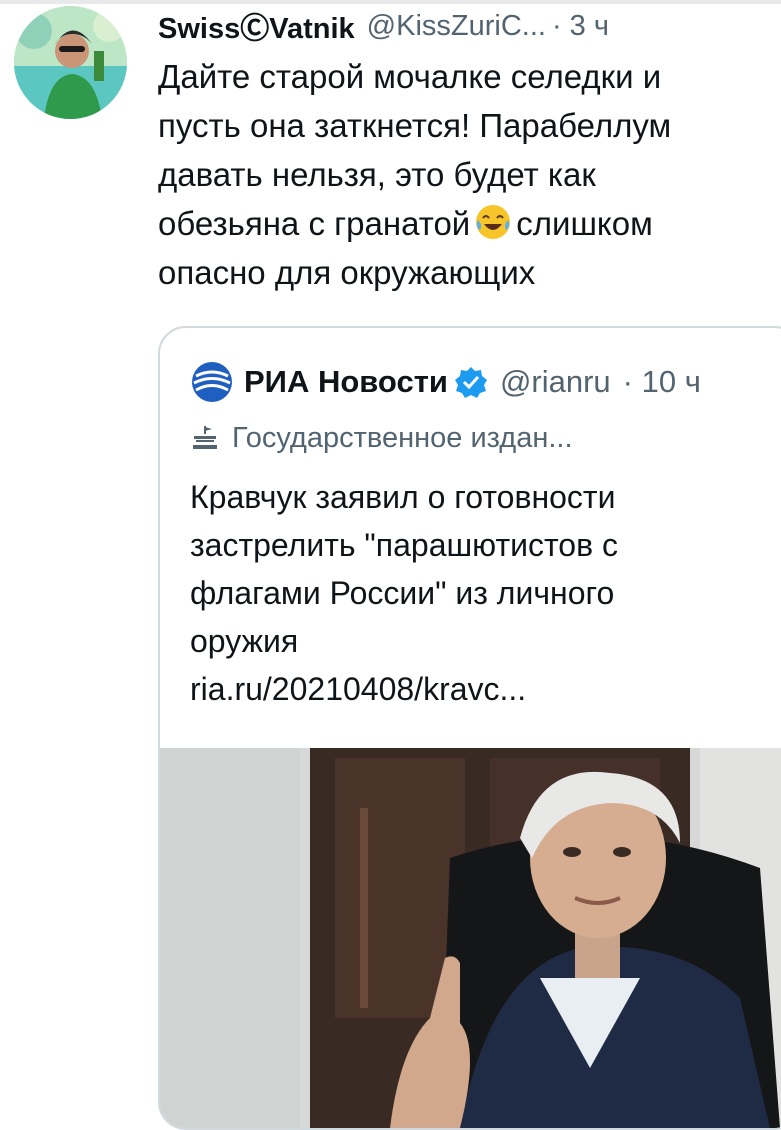  Describe the element at coordinates (403, 497) in the screenshot. I see `quoted-line: Кравчук заявил о готовности` at that location.